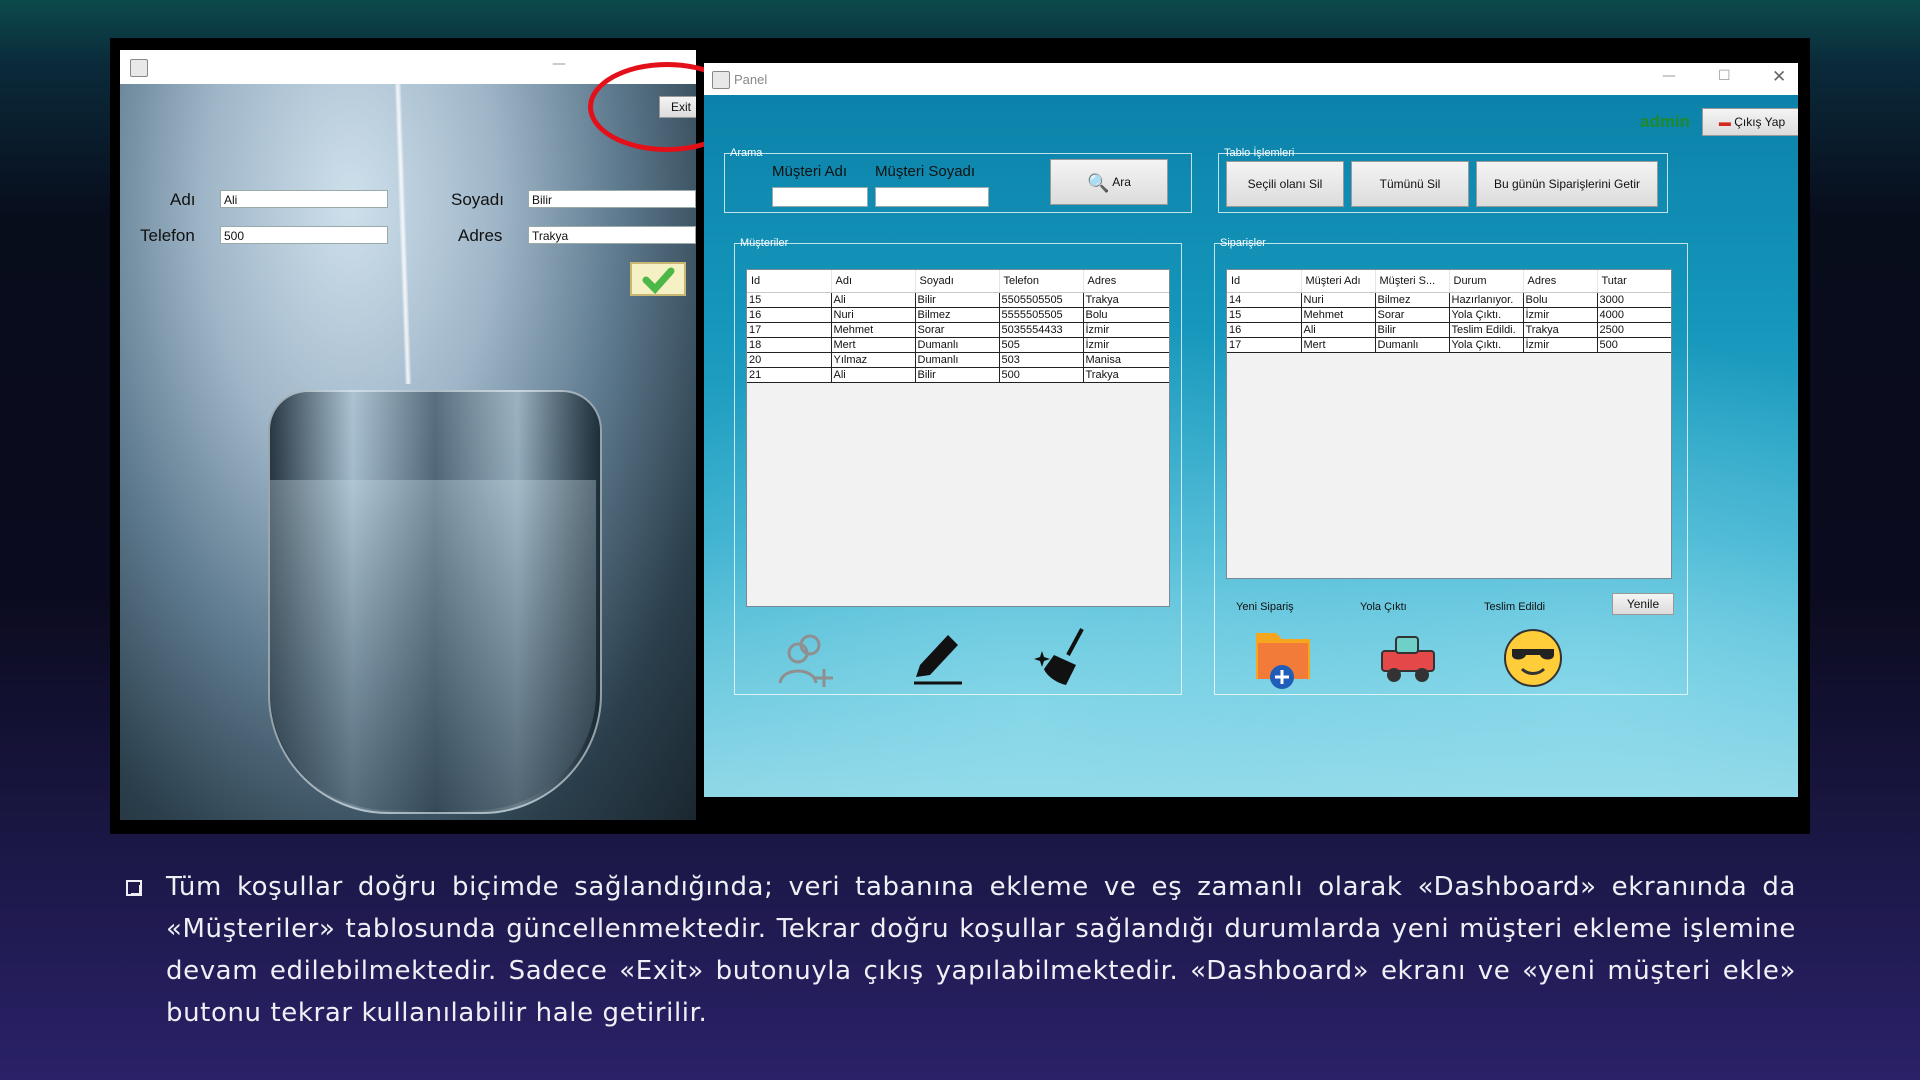 The width and height of the screenshot is (1920, 1080). Describe the element at coordinates (1243, 243) in the screenshot. I see `orders-group-label: Siparişler` at that location.